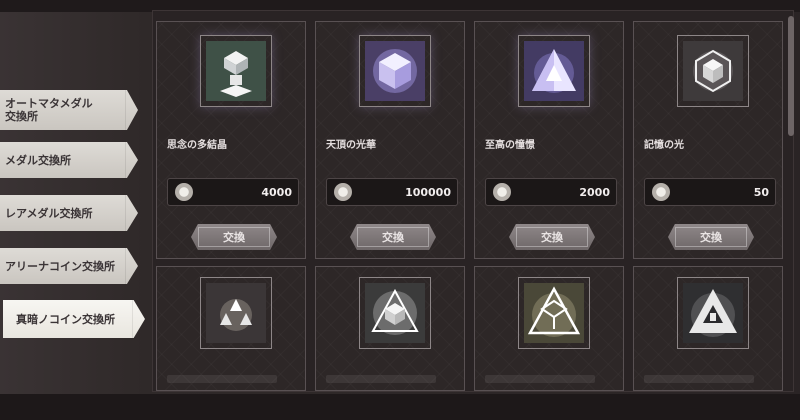 This screenshot has height=420, width=800. Describe the element at coordinates (428, 192) in the screenshot. I see `item-price: 100000` at that location.